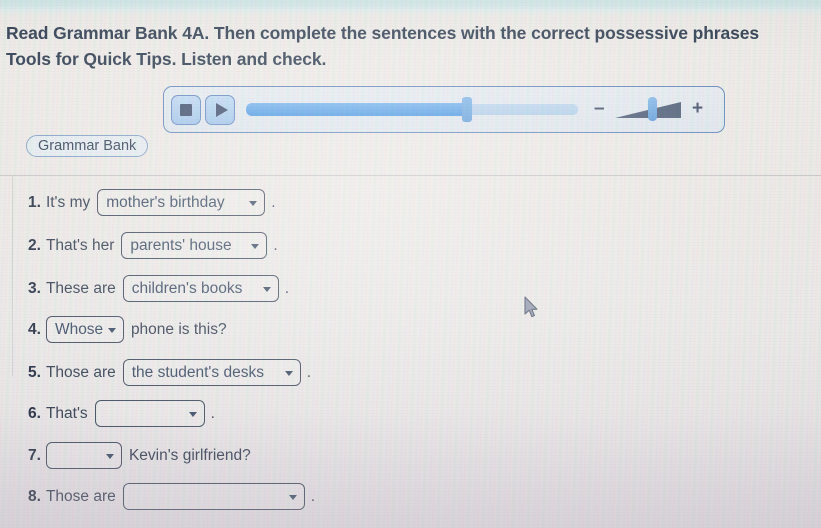 The height and width of the screenshot is (528, 821). What do you see at coordinates (165, 202) in the screenshot?
I see `answer-dropdown-value: mother's birthday` at bounding box center [165, 202].